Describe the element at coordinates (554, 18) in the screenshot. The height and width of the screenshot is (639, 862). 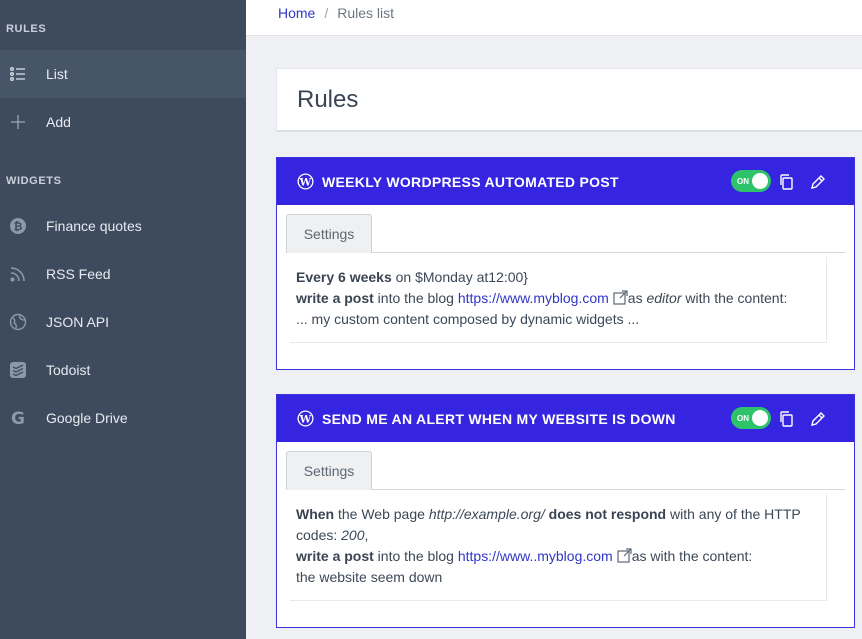
I see `breadcrumb: Home / Rules list` at that location.